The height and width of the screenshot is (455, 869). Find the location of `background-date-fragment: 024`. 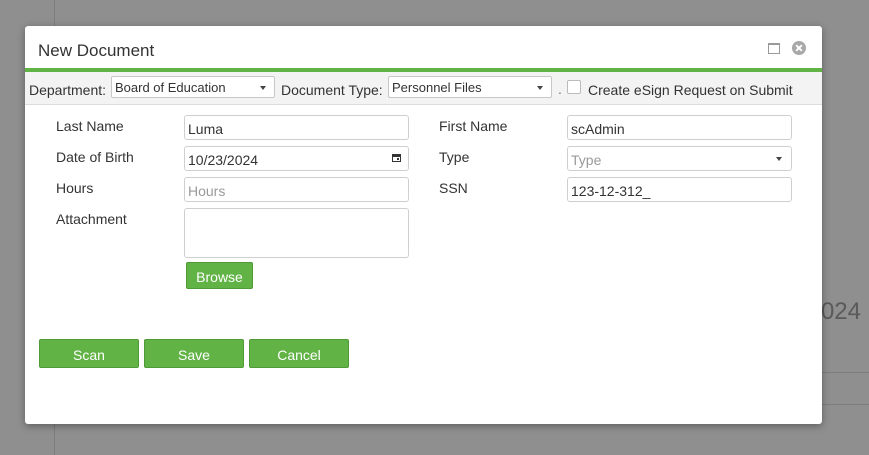

background-date-fragment: 024 is located at coordinates (840, 311).